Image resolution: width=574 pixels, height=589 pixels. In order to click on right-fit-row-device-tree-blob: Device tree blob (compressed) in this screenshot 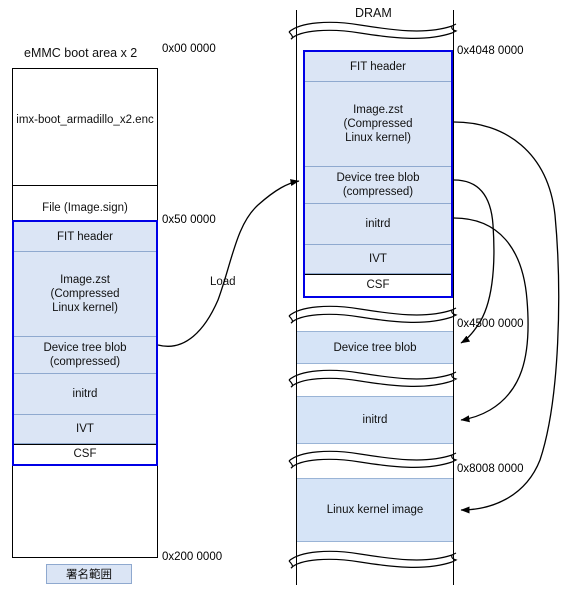, I will do `click(378, 185)`.